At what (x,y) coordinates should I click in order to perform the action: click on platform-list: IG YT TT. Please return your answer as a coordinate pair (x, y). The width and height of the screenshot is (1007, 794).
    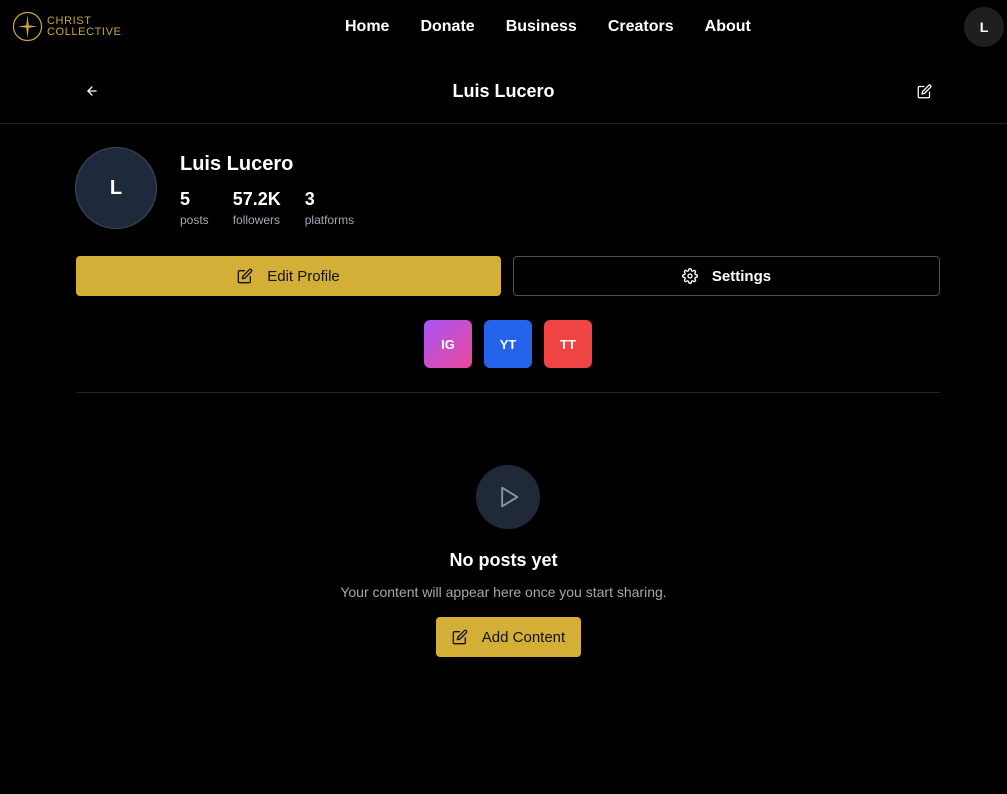
    Looking at the image, I should click on (508, 344).